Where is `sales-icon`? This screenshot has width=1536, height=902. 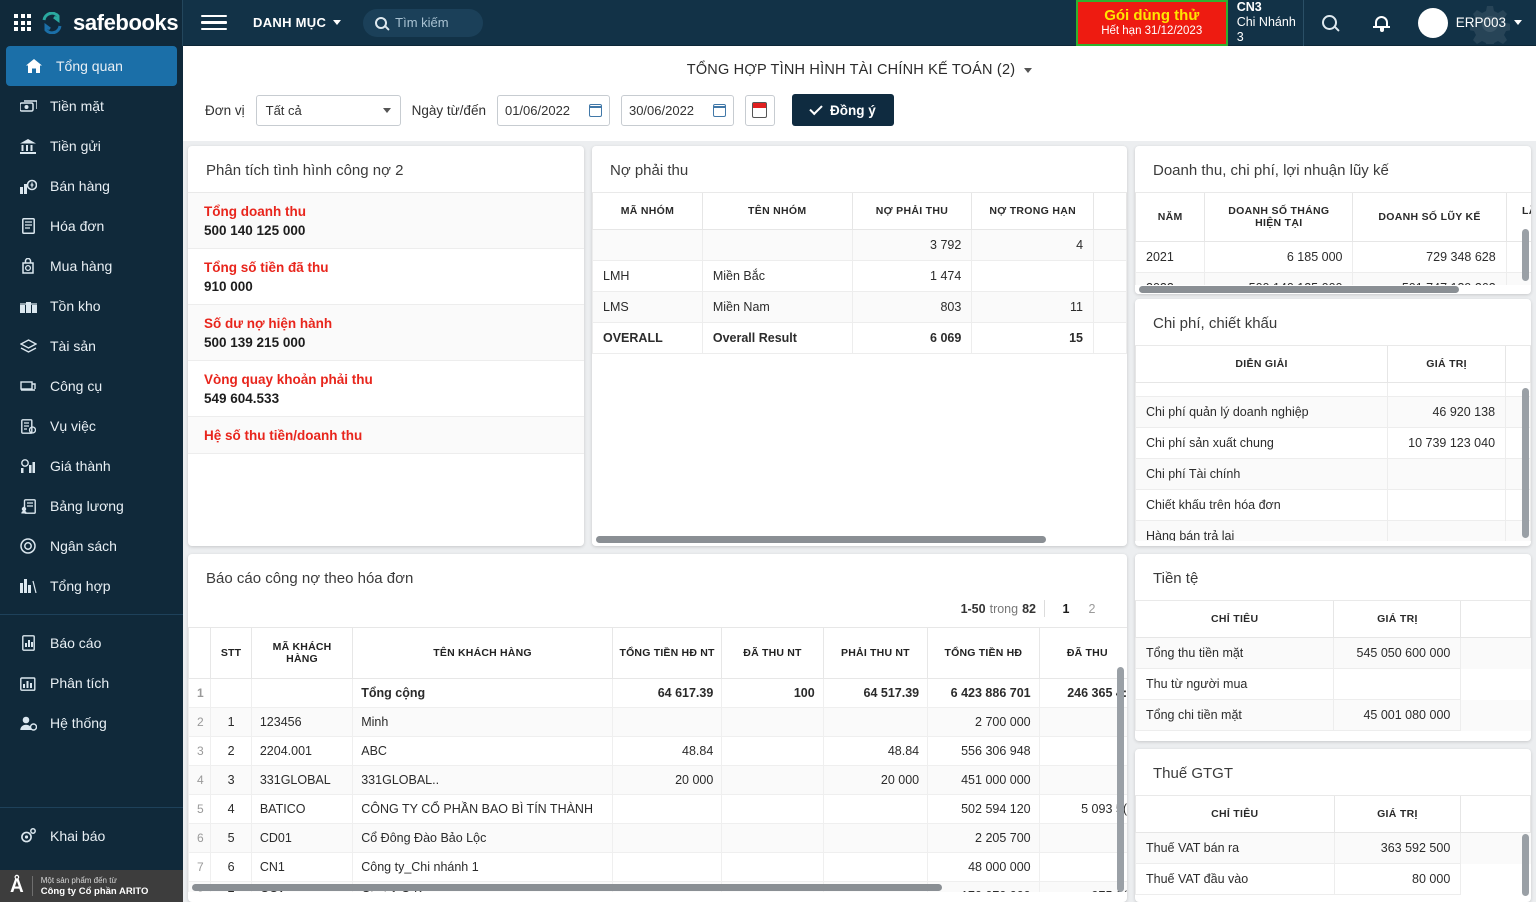
sales-icon is located at coordinates (28, 186).